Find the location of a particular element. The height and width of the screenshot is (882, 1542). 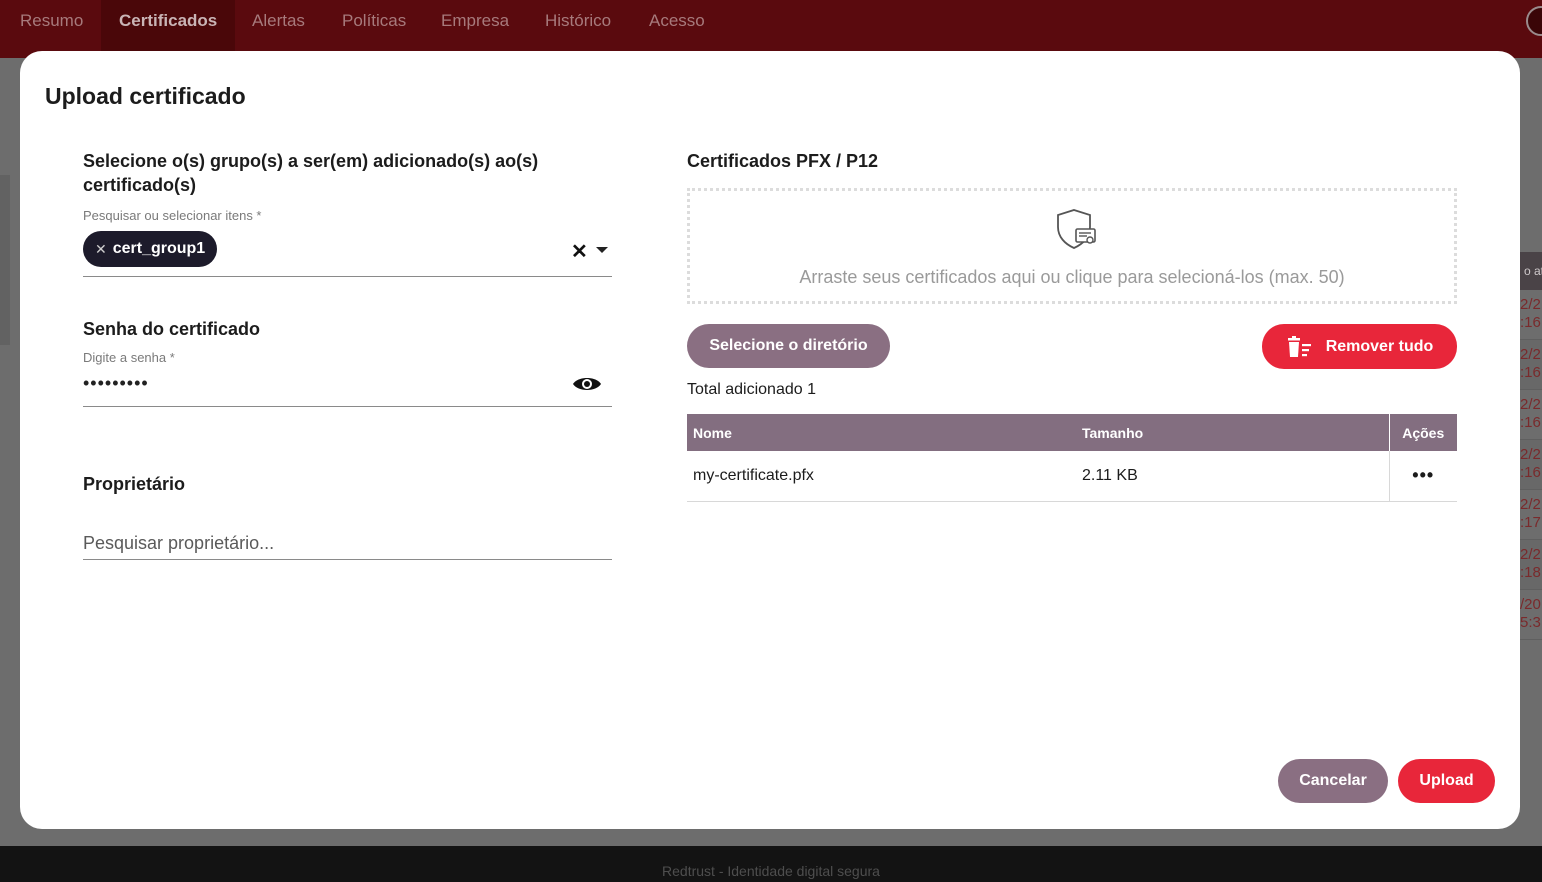

password-field-underline is located at coordinates (347, 406).